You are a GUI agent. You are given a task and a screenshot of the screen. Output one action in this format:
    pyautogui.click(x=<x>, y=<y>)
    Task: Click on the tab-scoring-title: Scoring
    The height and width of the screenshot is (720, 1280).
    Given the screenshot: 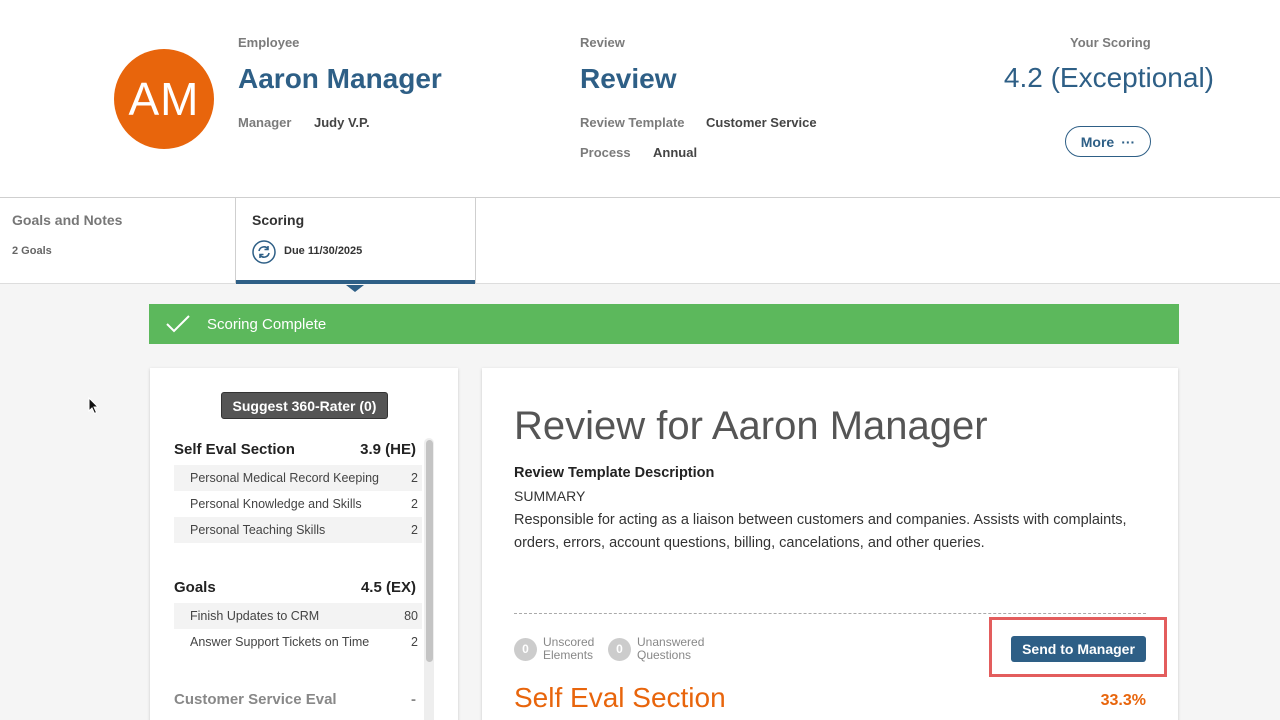 What is the action you would take?
    pyautogui.click(x=278, y=220)
    